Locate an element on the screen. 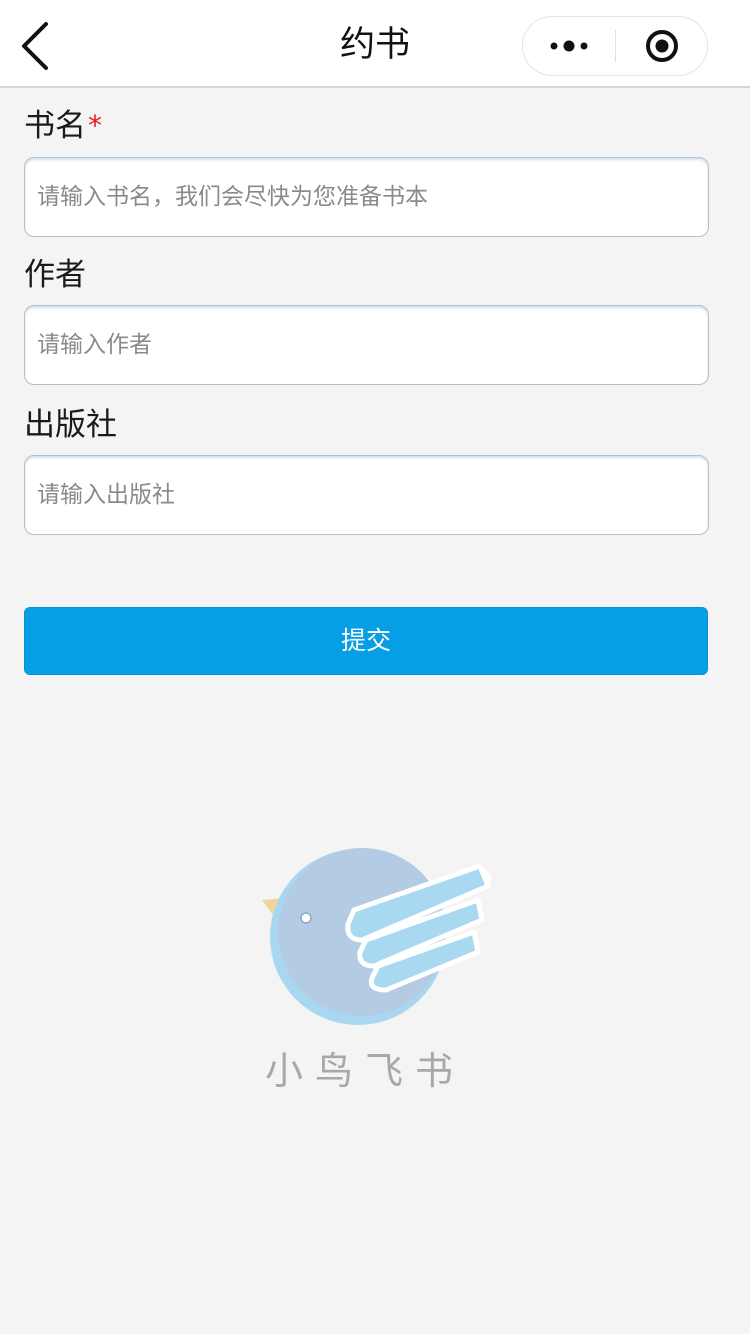 This screenshot has width=750, height=1334. submit-button: 提交 is located at coordinates (366, 641).